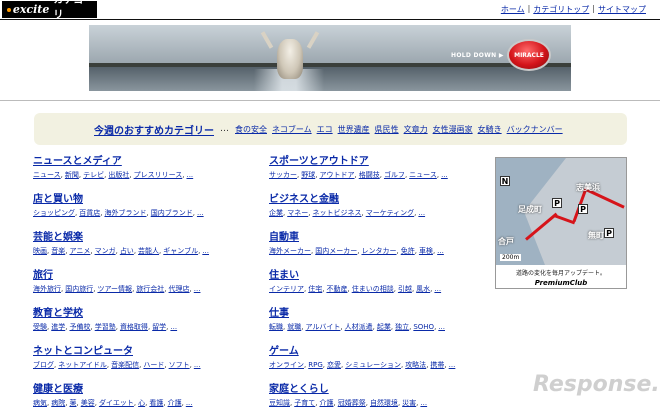 The width and height of the screenshot is (660, 408). I want to click on subcategory-link: 音楽配信, so click(125, 365).